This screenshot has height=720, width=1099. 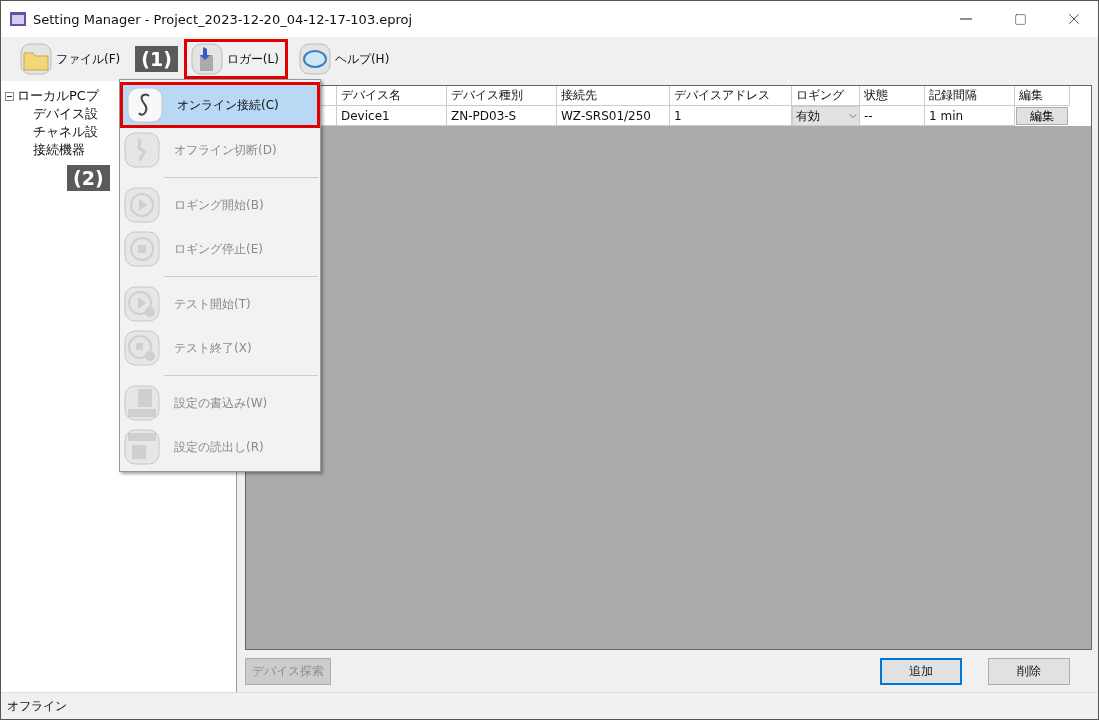 I want to click on toolbar-button: ヘルプ(H), so click(x=345, y=59).